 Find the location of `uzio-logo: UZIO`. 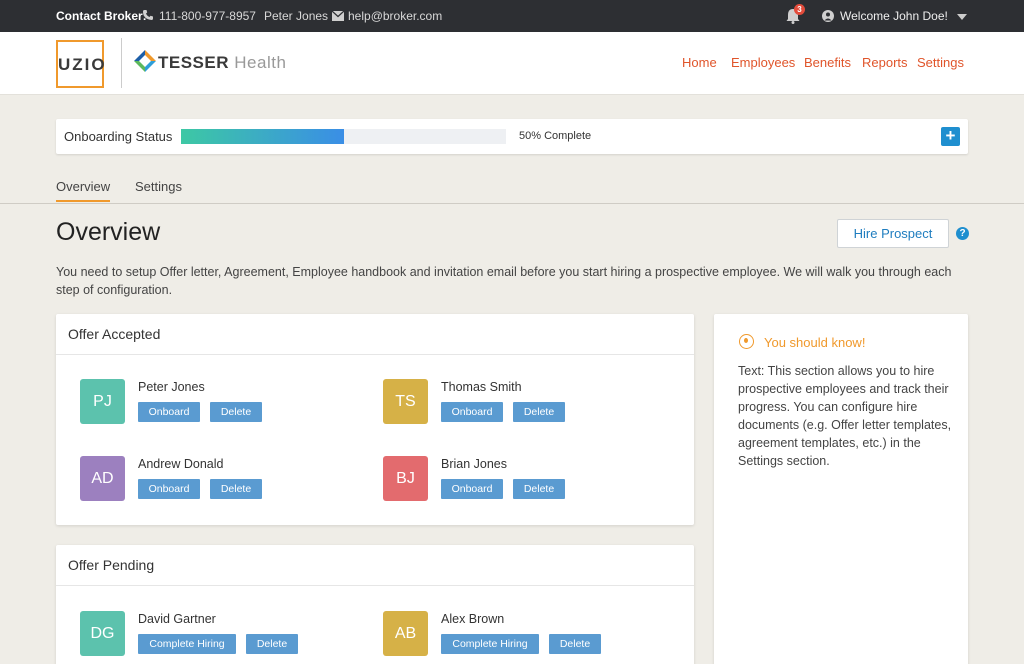

uzio-logo: UZIO is located at coordinates (81, 64).